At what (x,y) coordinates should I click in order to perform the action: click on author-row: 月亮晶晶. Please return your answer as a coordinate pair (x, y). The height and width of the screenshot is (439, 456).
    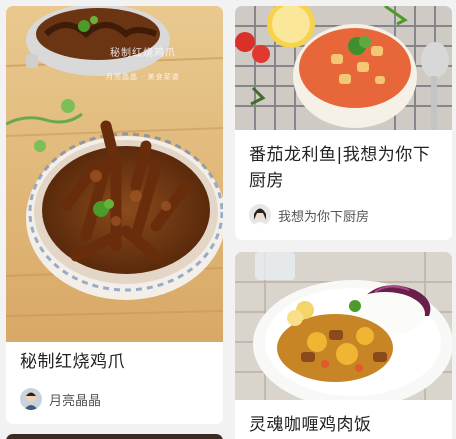
    Looking at the image, I should click on (60, 399).